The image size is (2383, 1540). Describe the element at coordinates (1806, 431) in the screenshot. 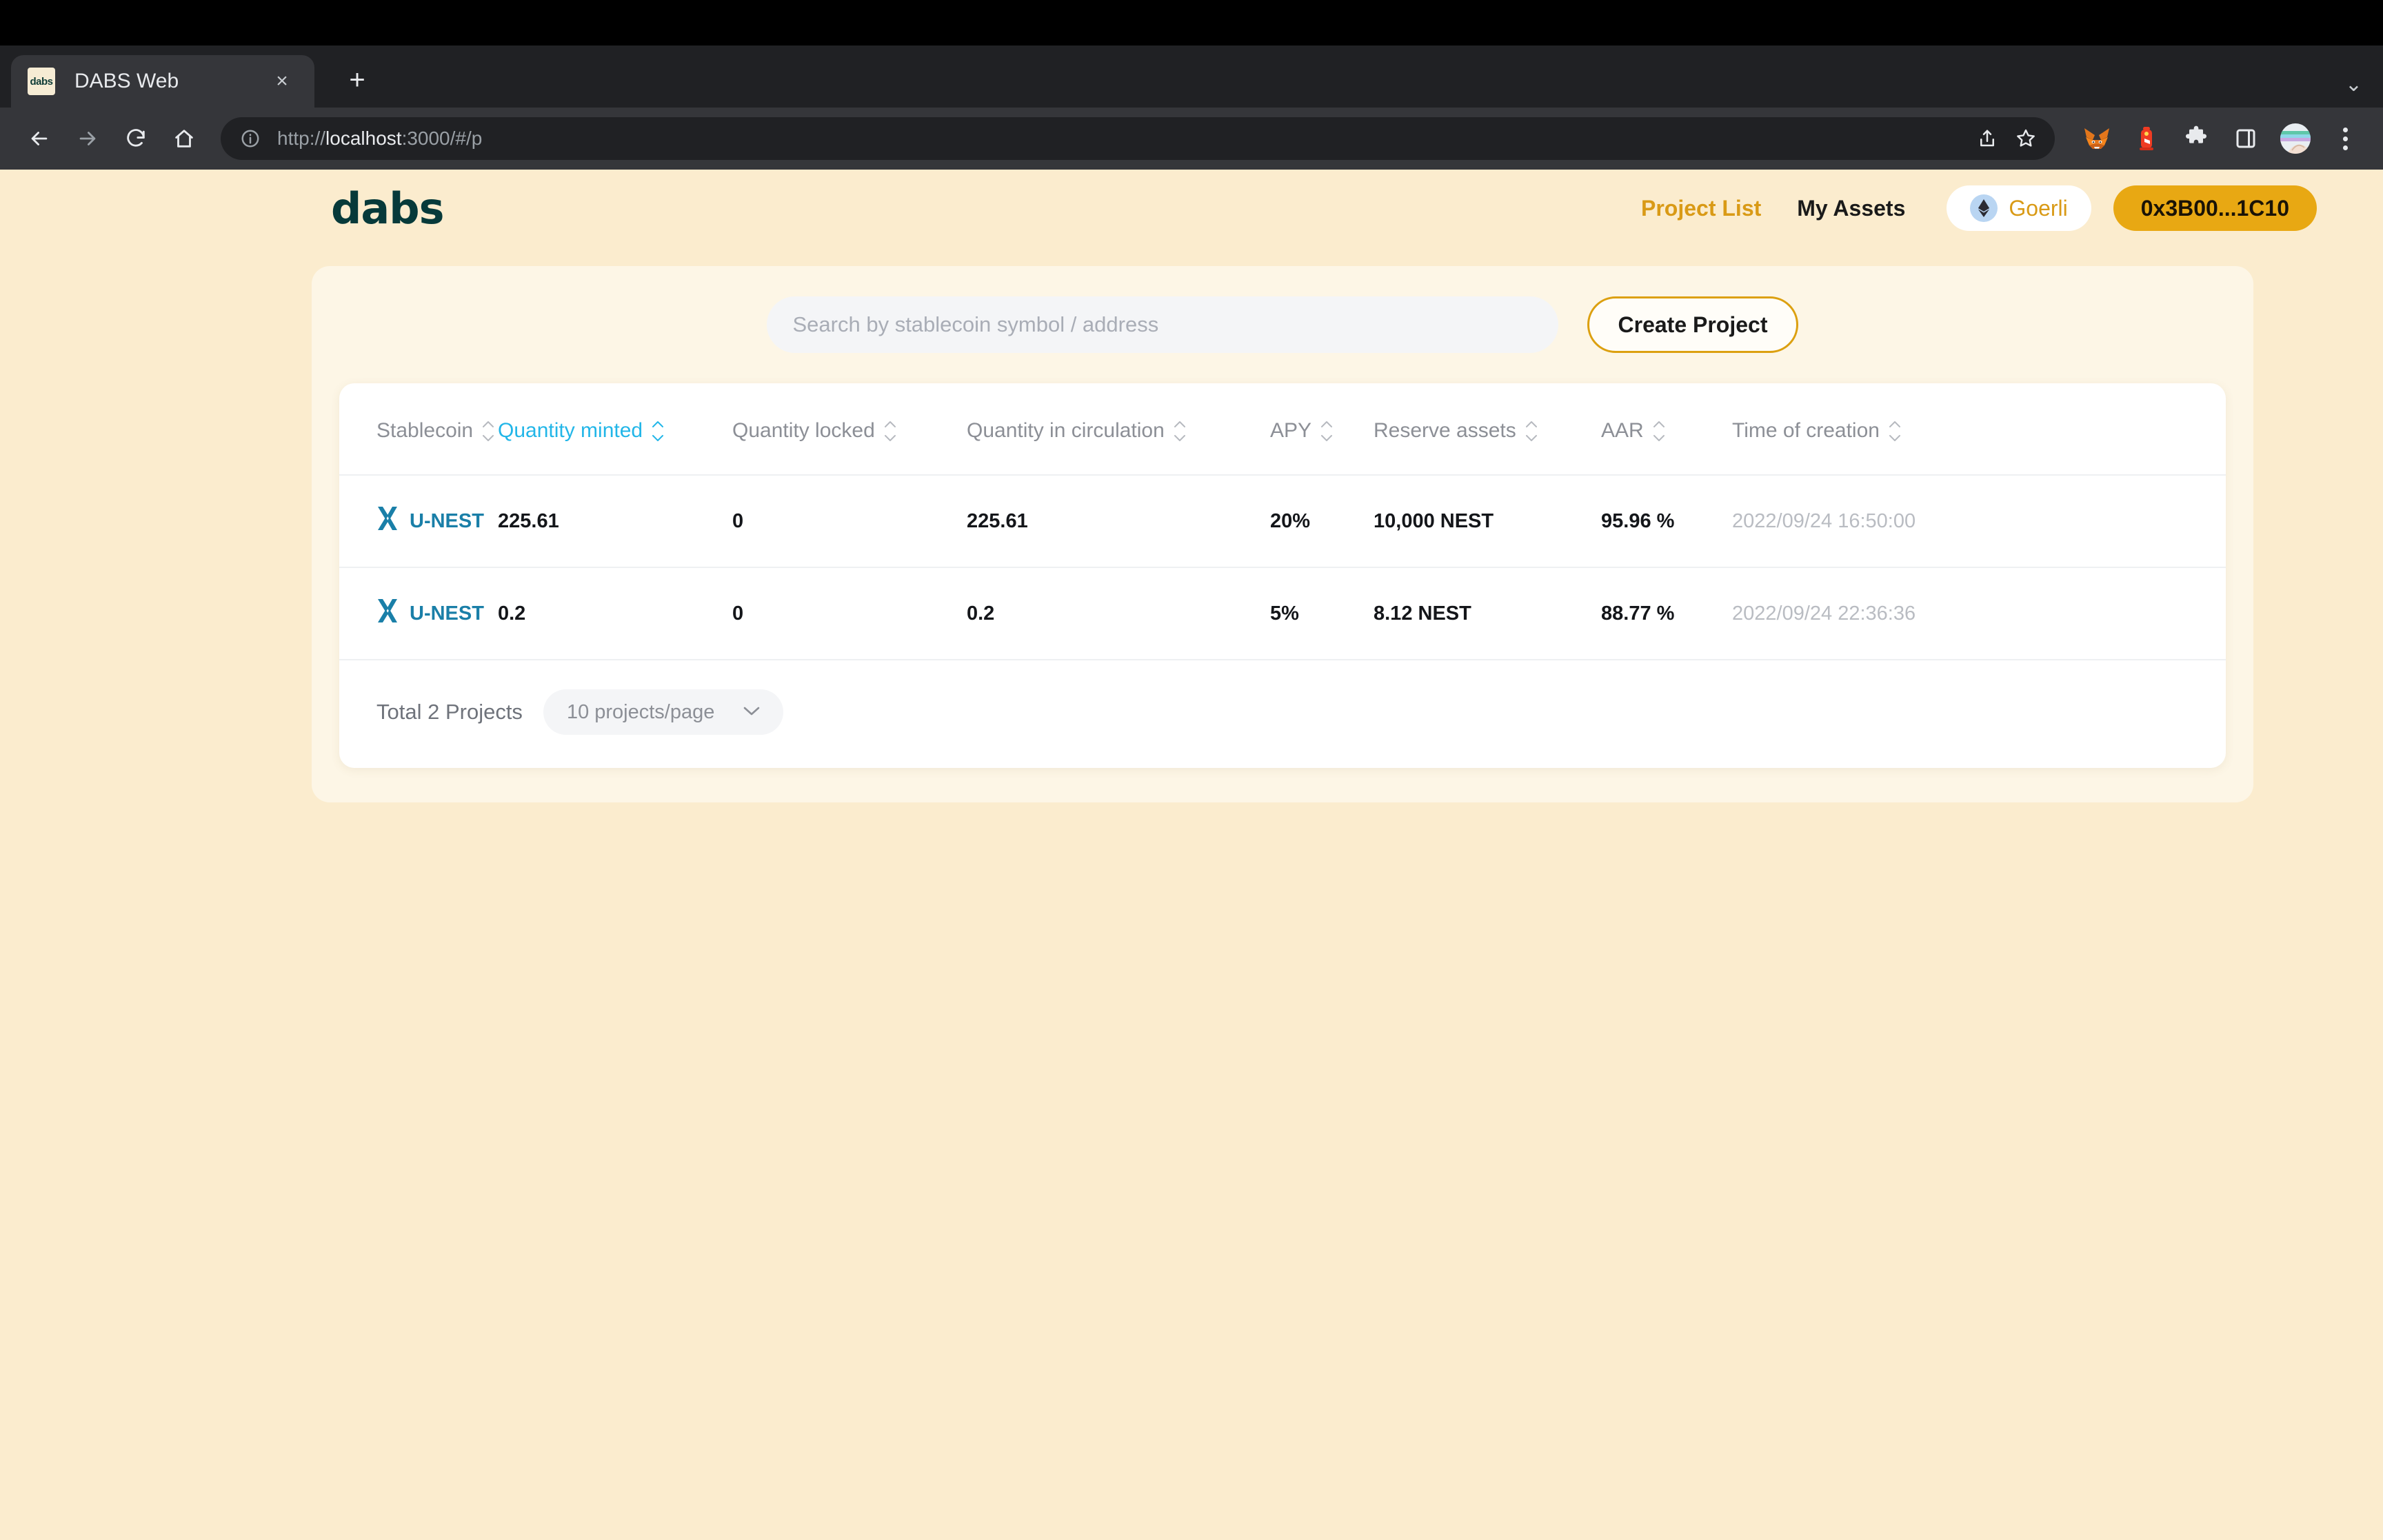

I see `column-label: Time of creation` at that location.